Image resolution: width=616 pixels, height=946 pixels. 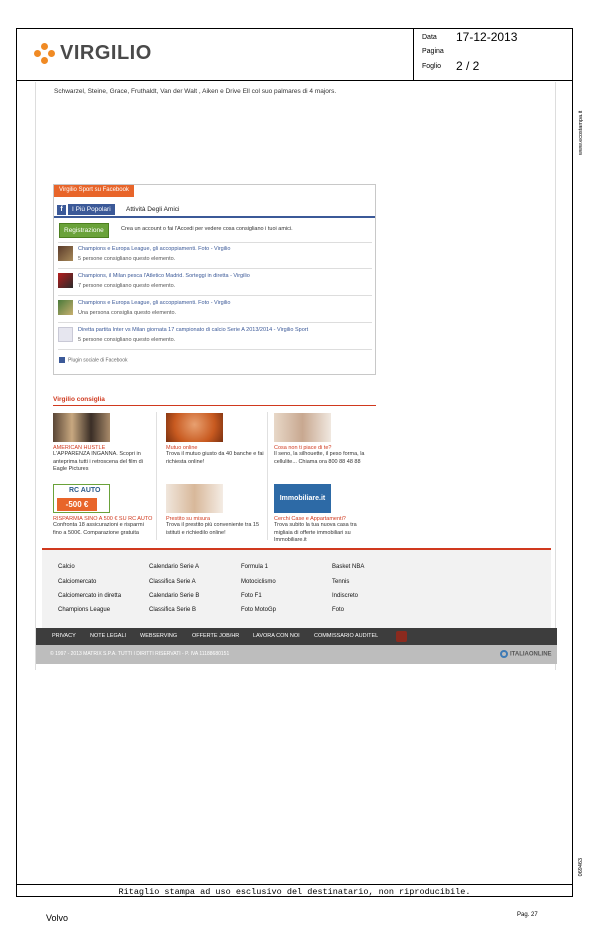 I want to click on item-subtitle: Una persona consiglia questo elemento., so click(x=127, y=313).